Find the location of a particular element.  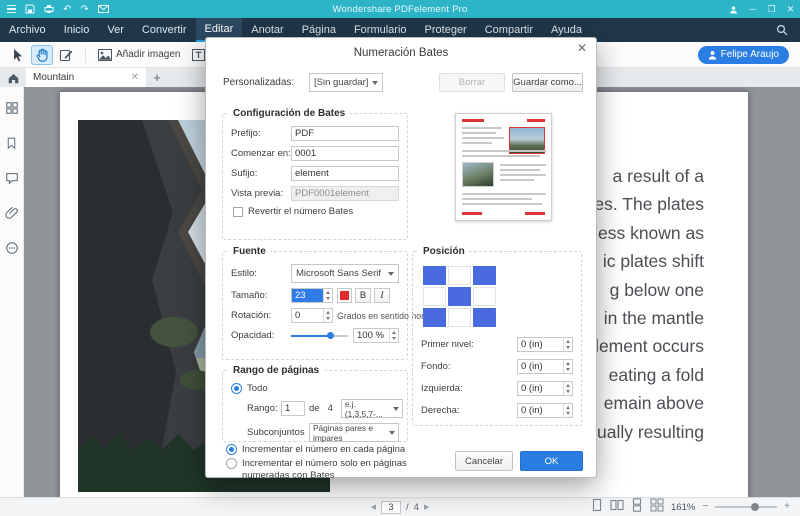

primer-nivel-spinner: 0 (in) is located at coordinates (545, 344).